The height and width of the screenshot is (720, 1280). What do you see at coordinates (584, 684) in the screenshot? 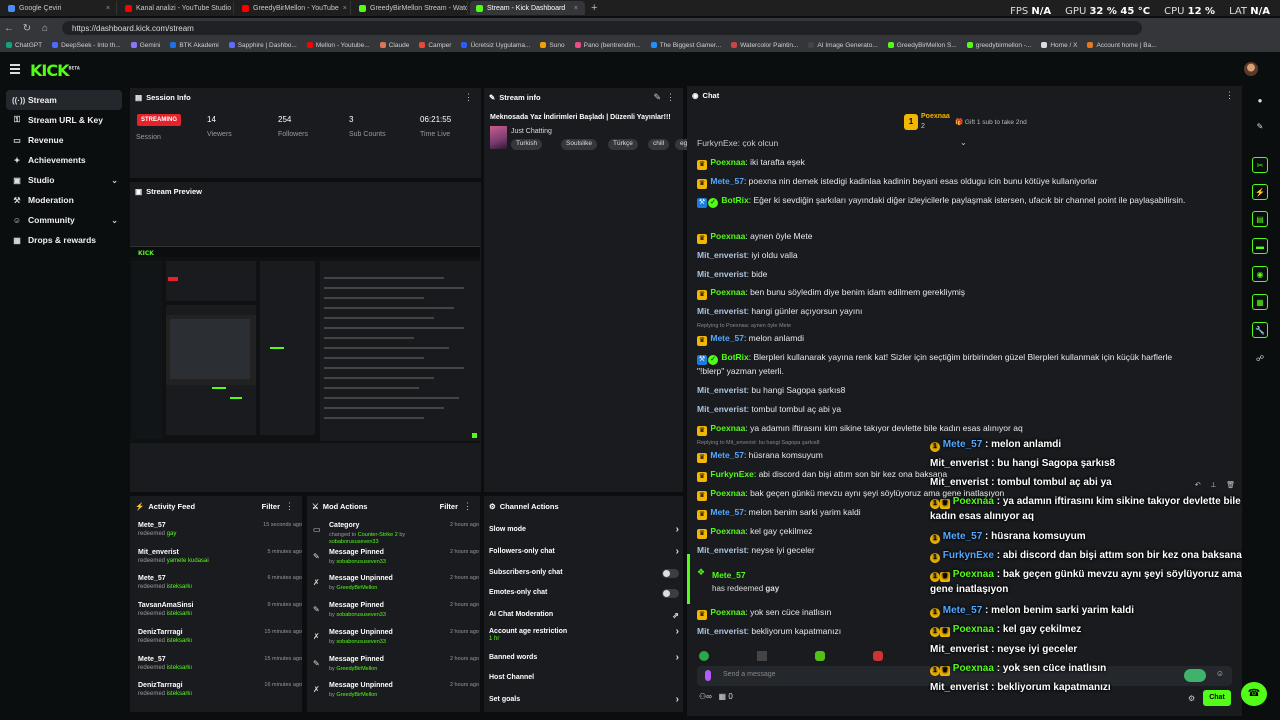
I see `channel-action-host-channel: Host Channel` at bounding box center [584, 684].